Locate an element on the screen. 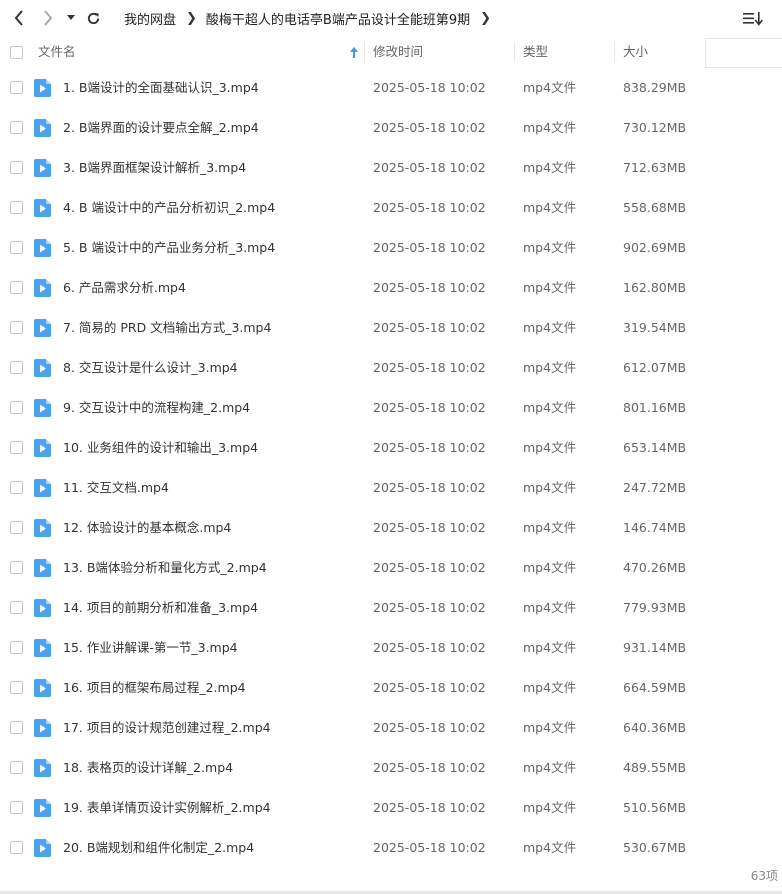 This screenshot has width=782, height=894. history-dropdown is located at coordinates (71, 18).